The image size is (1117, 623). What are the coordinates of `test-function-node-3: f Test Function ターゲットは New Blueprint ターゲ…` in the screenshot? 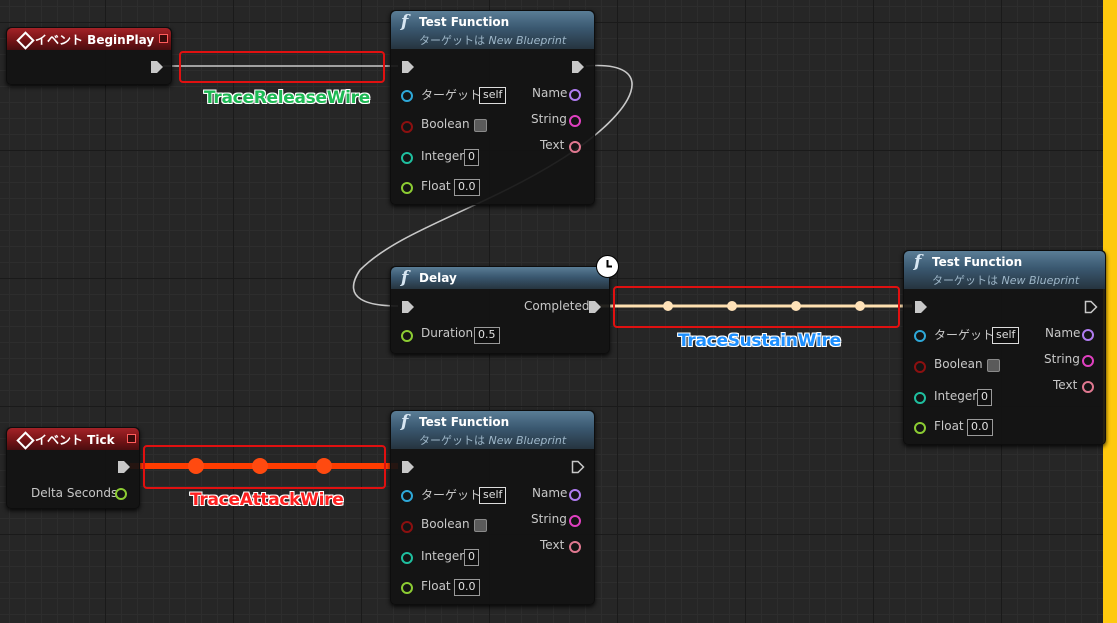 It's located at (492, 507).